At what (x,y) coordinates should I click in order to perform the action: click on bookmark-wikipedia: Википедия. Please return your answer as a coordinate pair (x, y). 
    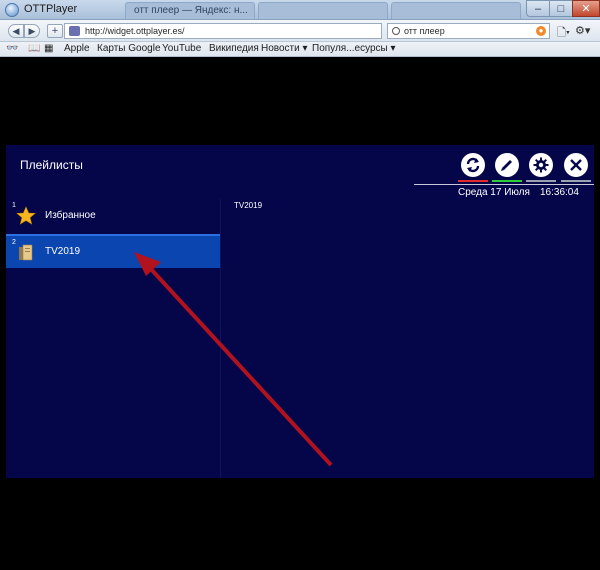
    Looking at the image, I should click on (234, 48).